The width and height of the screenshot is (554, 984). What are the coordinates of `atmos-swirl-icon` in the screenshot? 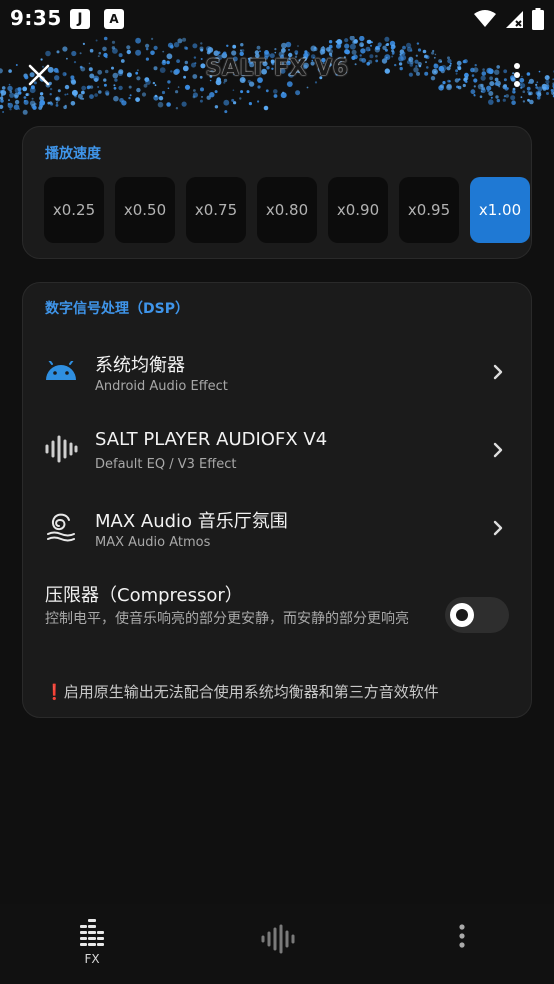 It's located at (61, 527).